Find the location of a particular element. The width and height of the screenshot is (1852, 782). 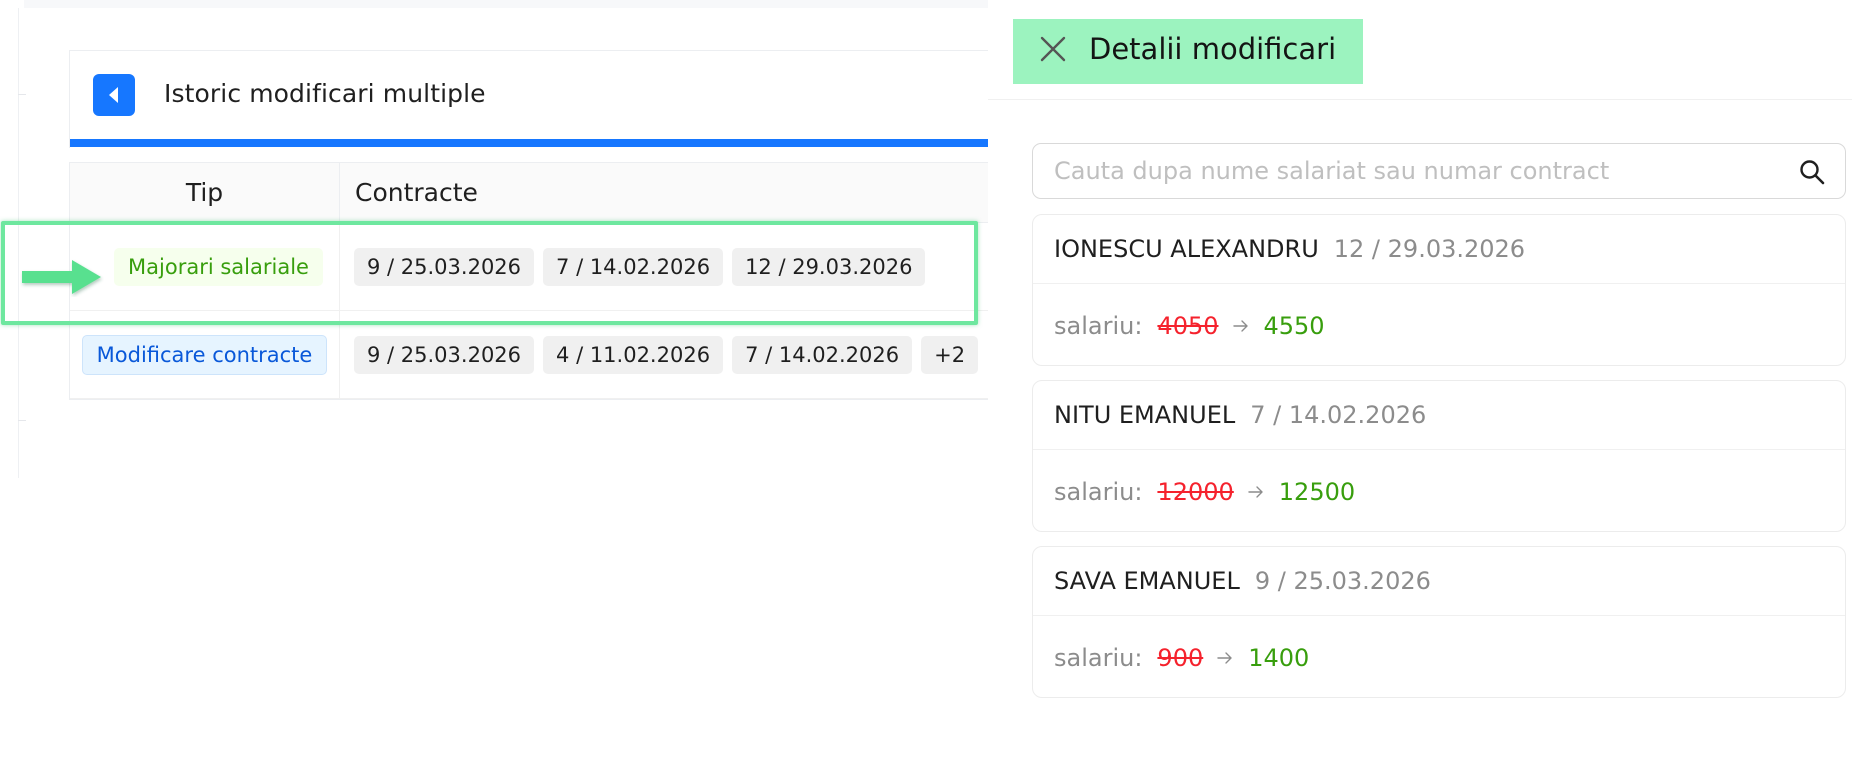

close-icon is located at coordinates (1053, 49).